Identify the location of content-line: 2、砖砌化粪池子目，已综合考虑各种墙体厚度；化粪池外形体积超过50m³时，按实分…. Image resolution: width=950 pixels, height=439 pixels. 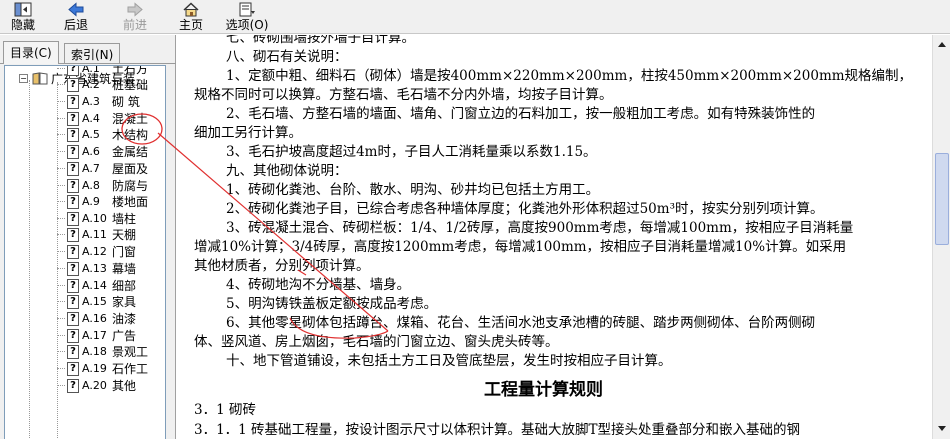
(525, 209).